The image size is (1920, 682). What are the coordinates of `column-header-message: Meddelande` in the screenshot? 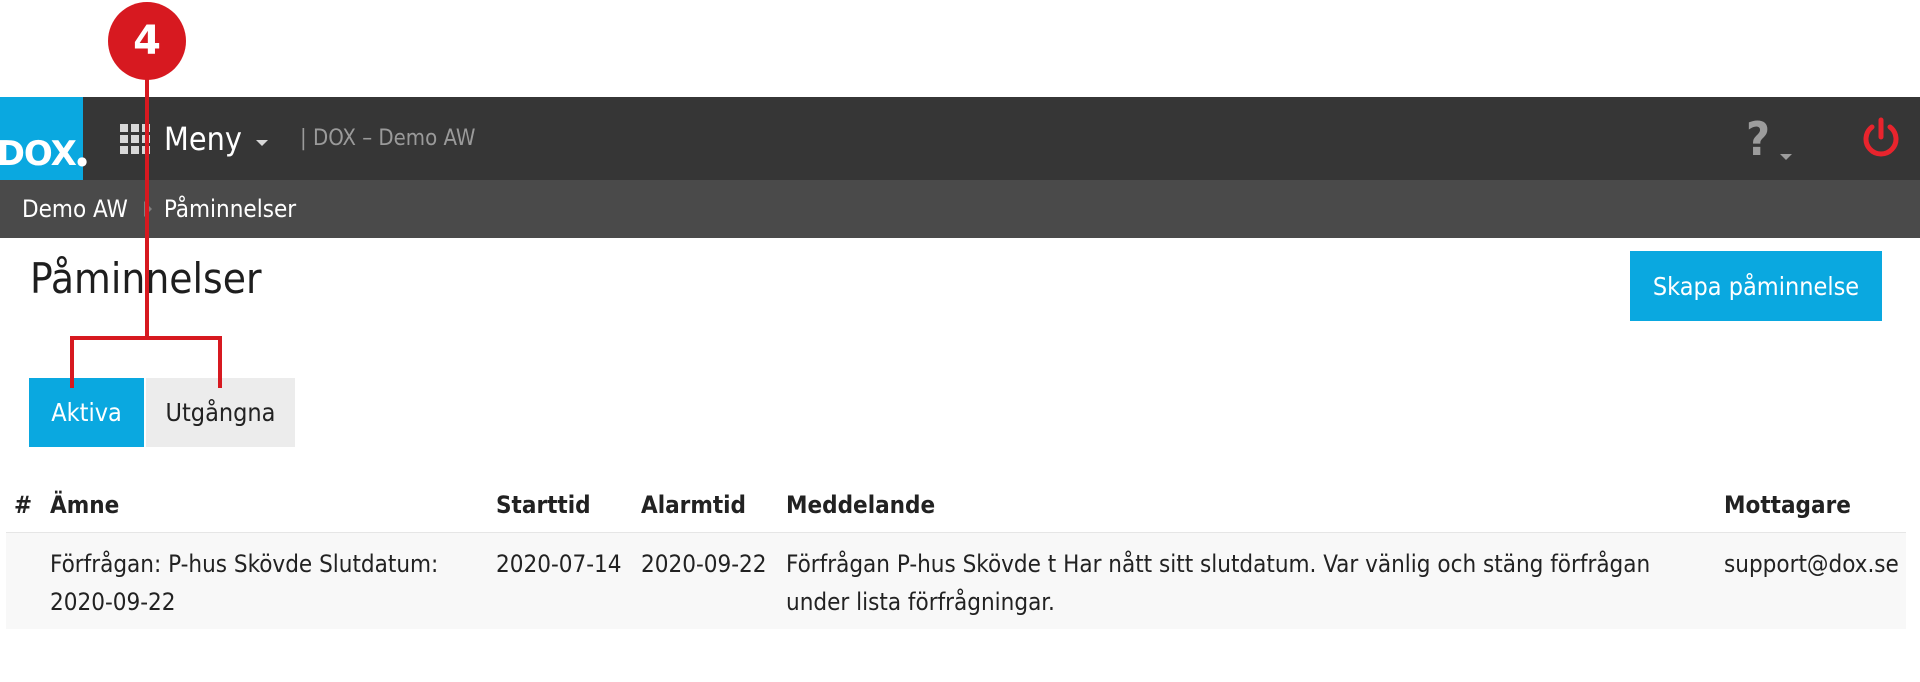 It's located at (860, 505).